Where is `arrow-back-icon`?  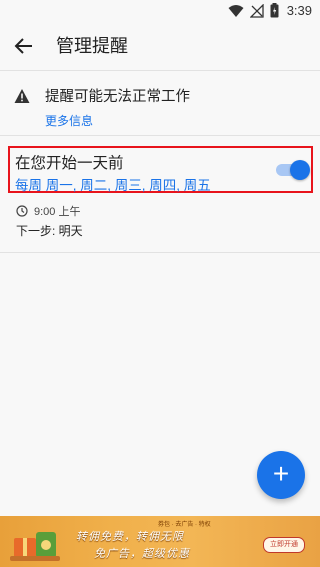
arrow-back-icon is located at coordinates (23, 46).